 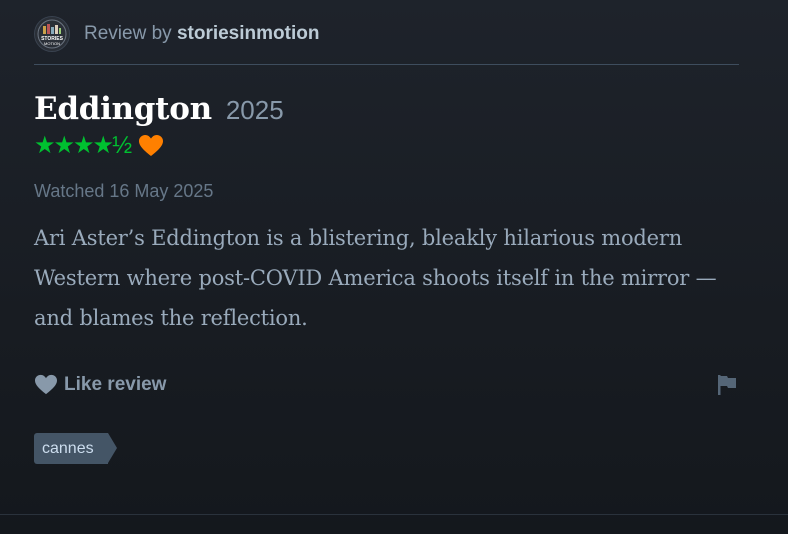 I want to click on like-review-label: Like review, so click(x=115, y=384).